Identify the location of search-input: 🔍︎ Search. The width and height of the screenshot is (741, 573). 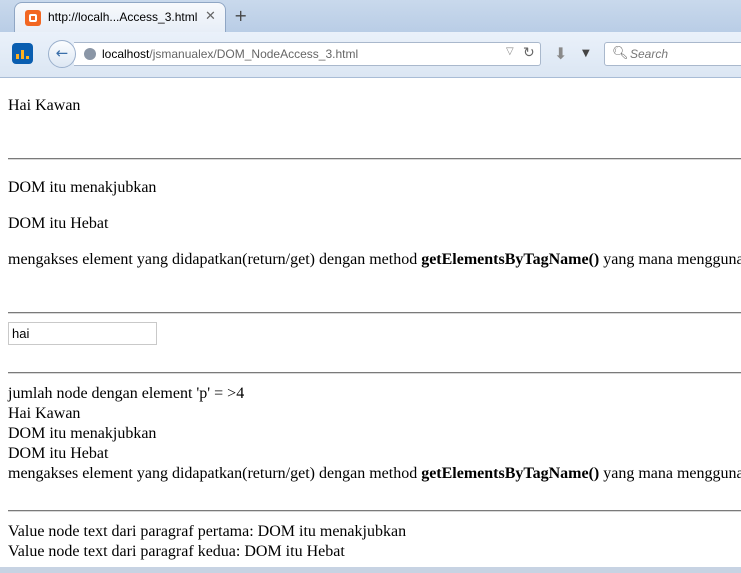
(672, 54).